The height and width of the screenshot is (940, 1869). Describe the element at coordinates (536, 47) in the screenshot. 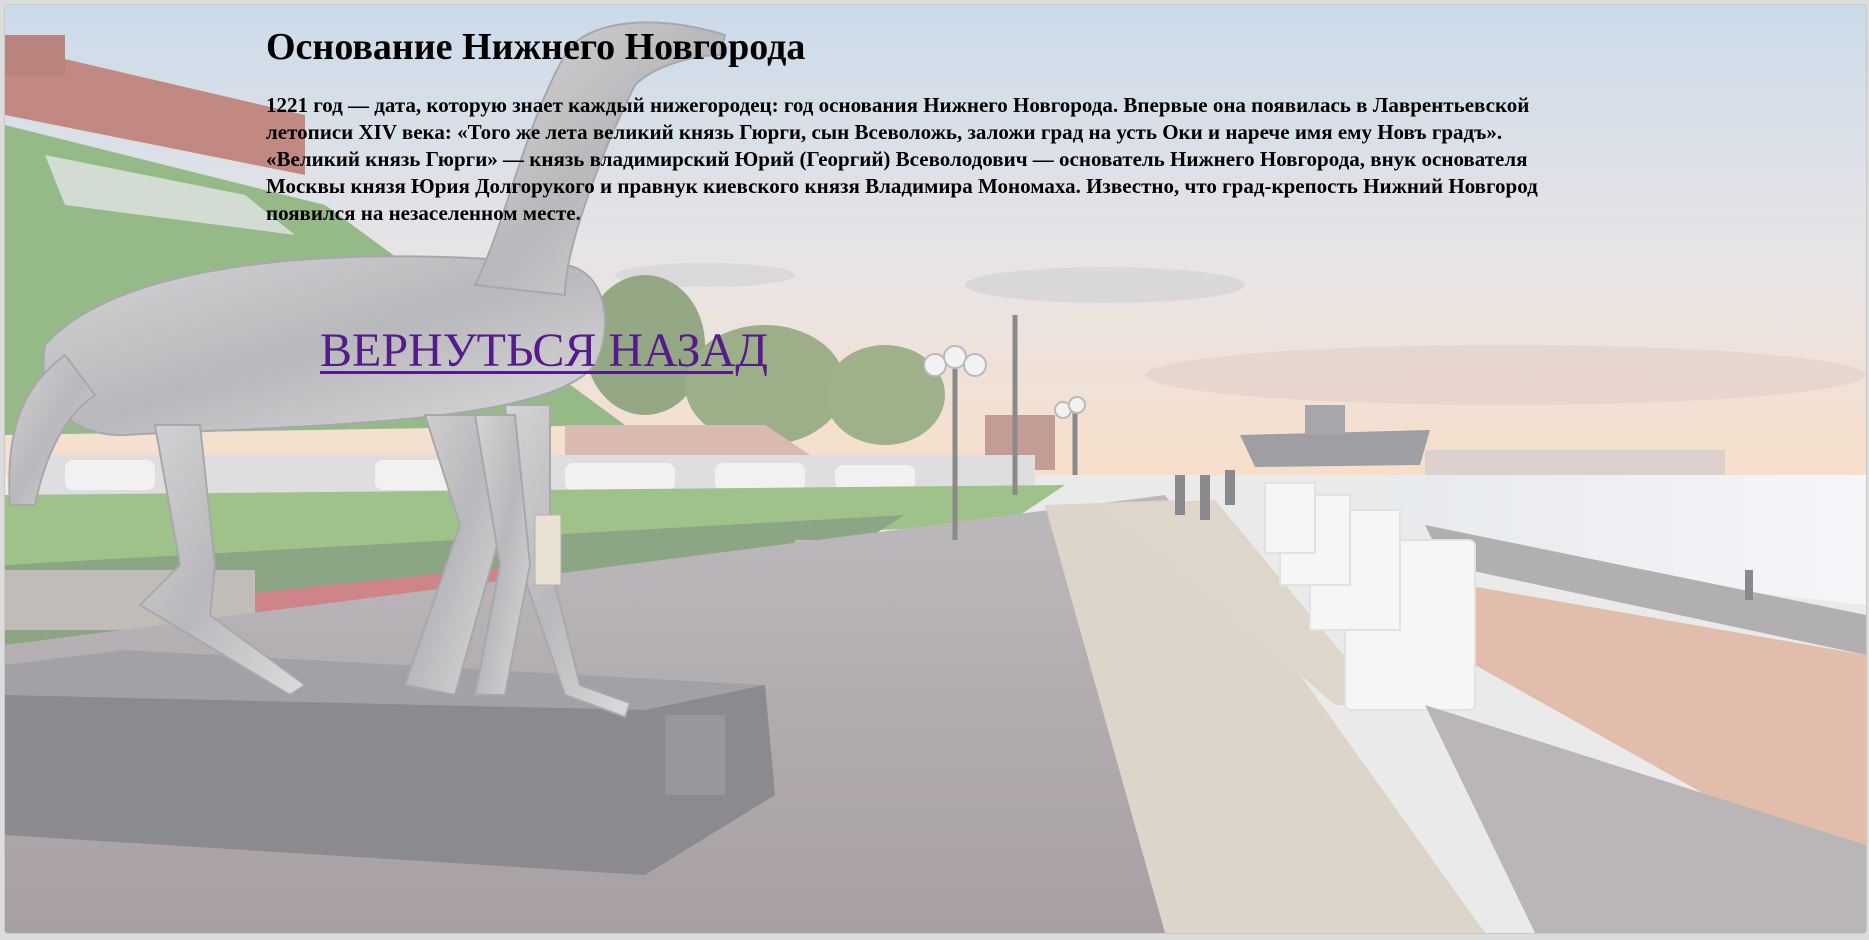

I see `page-title: Основание Нижнего Новгорода` at that location.